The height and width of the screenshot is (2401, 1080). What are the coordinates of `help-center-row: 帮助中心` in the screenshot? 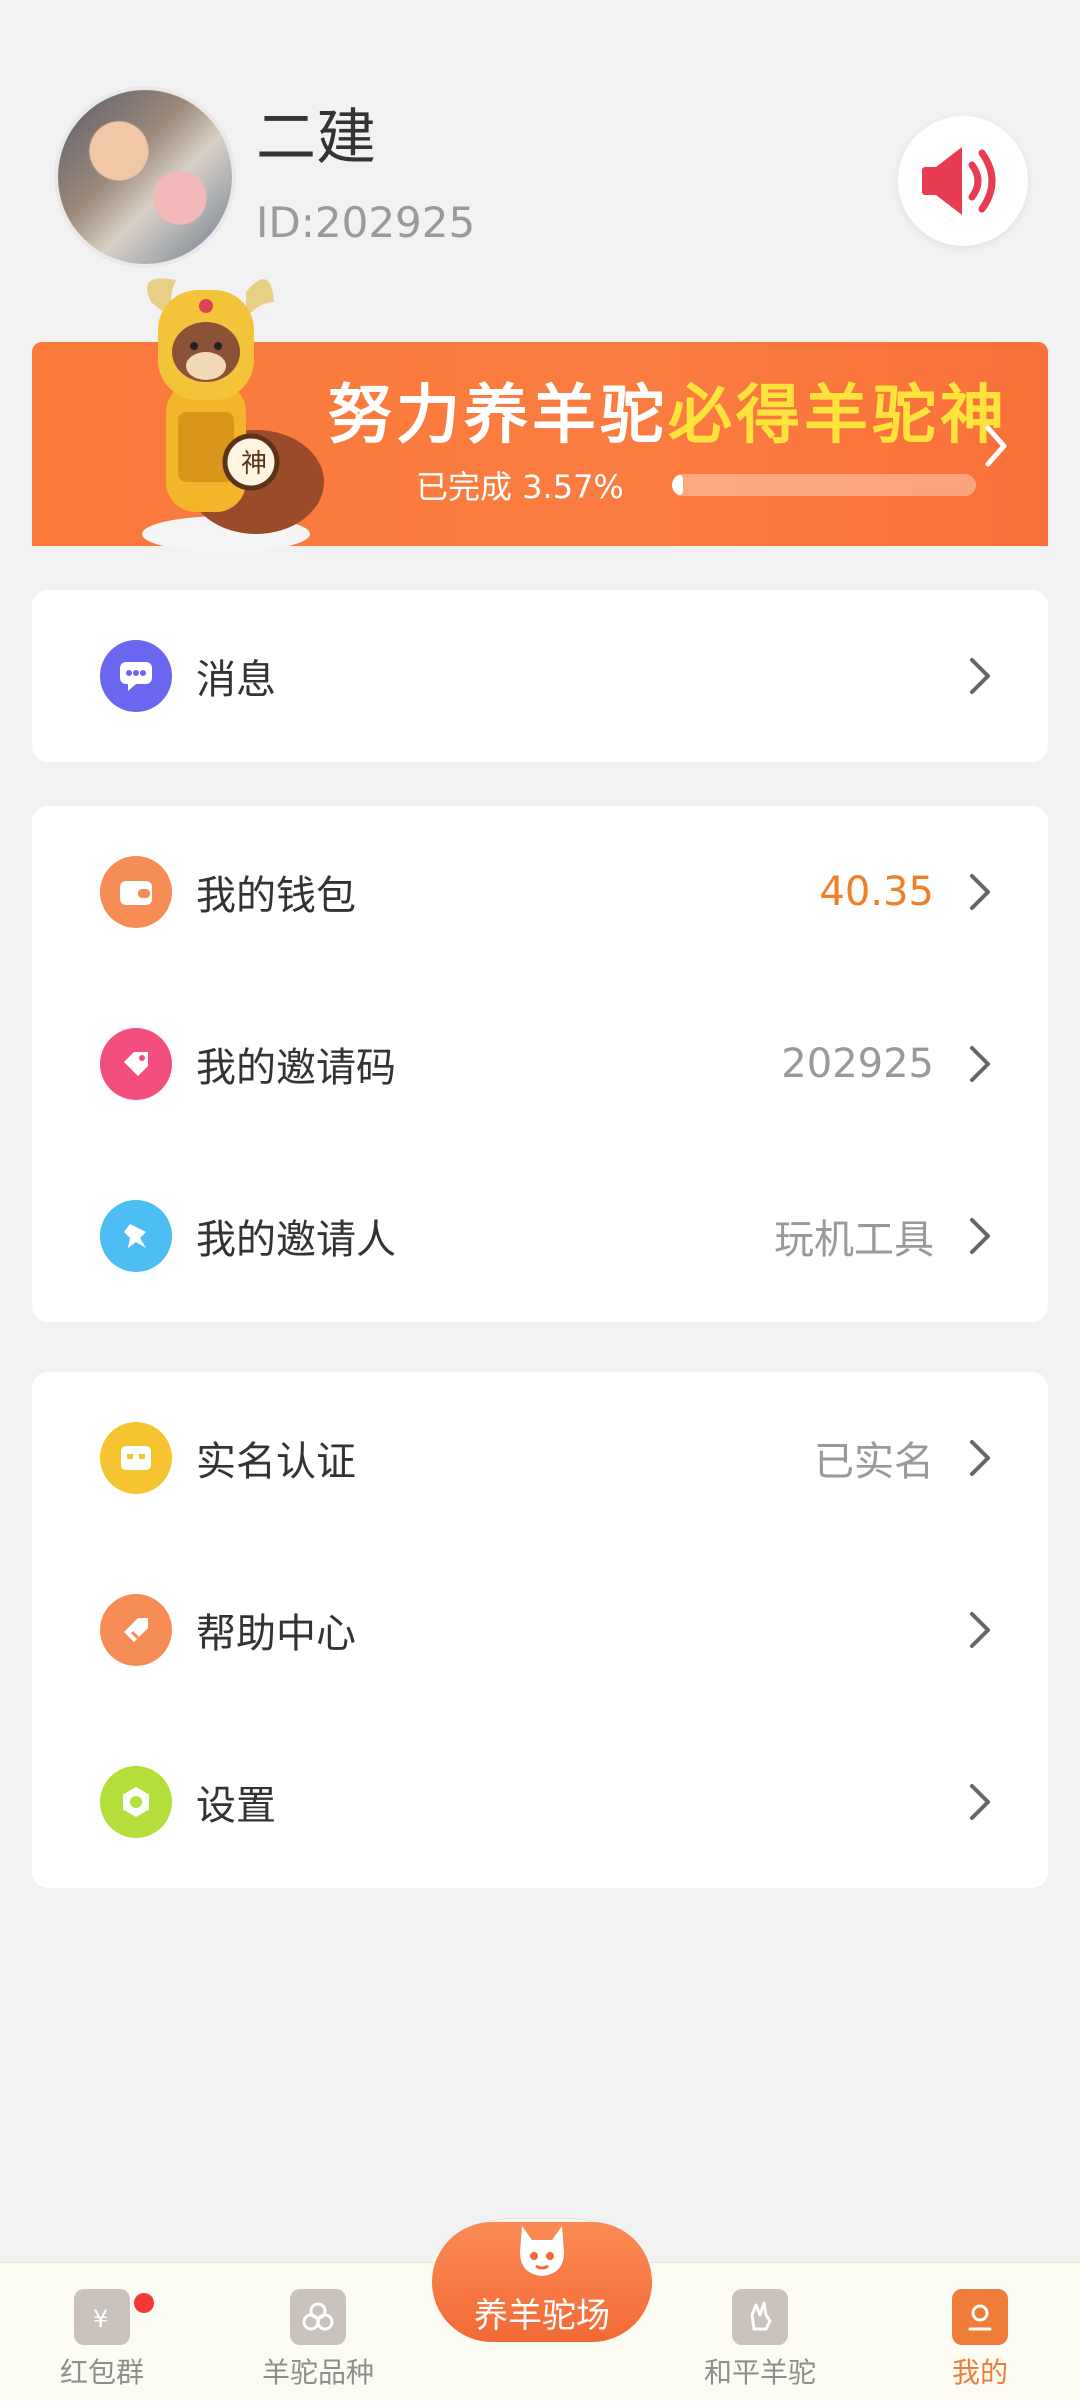 It's located at (540, 1630).